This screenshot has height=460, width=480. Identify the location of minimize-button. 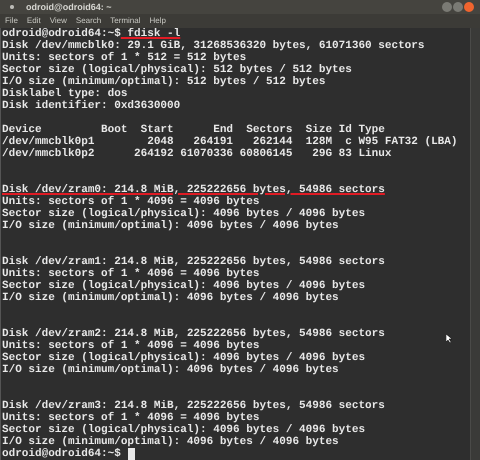
(447, 7).